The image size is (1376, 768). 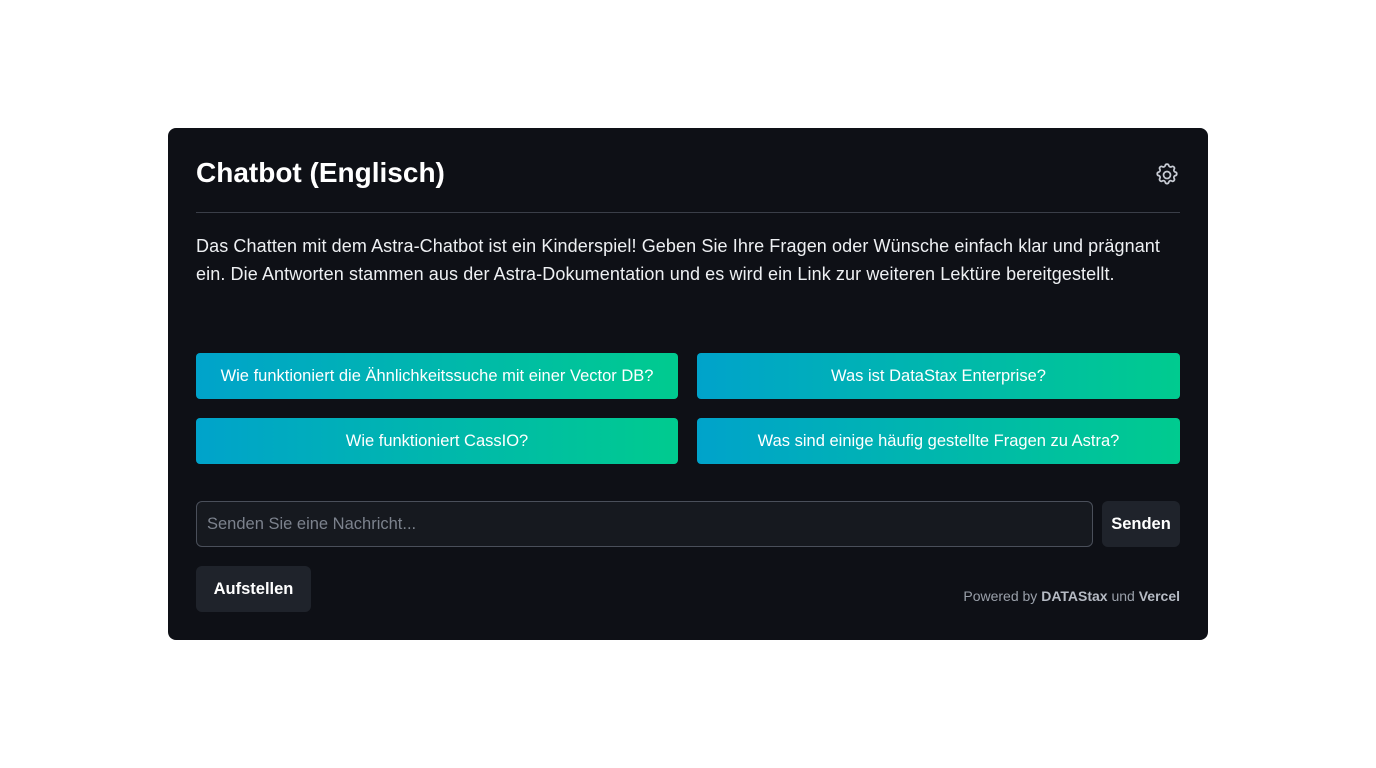 What do you see at coordinates (688, 170) in the screenshot?
I see `chat-header: Chatbot (Englisch)` at bounding box center [688, 170].